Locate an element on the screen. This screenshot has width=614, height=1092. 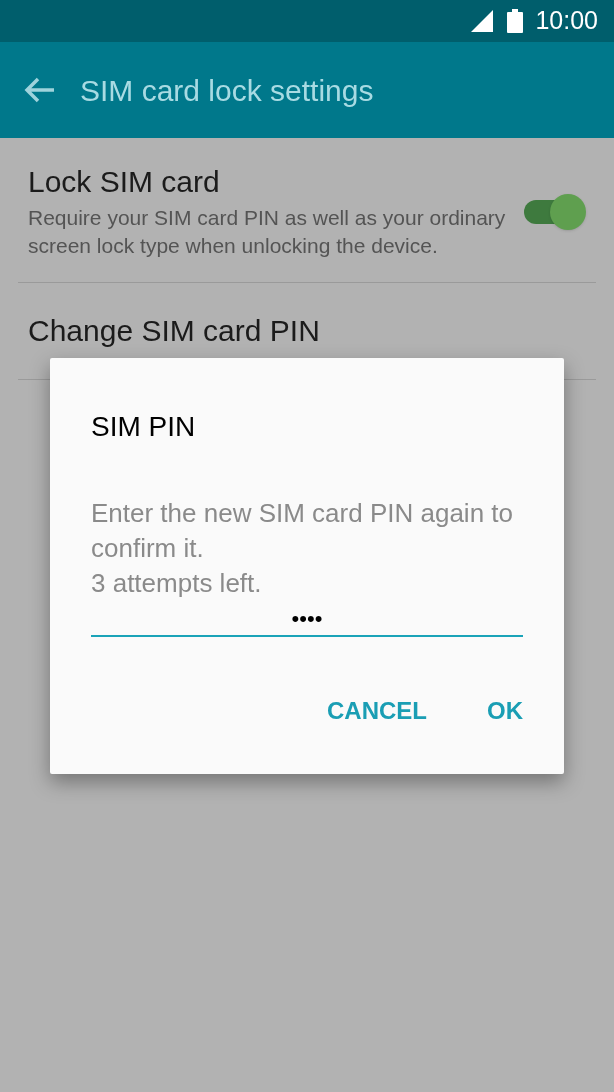
attempts-text: 3 attempts left. is located at coordinates (177, 583).